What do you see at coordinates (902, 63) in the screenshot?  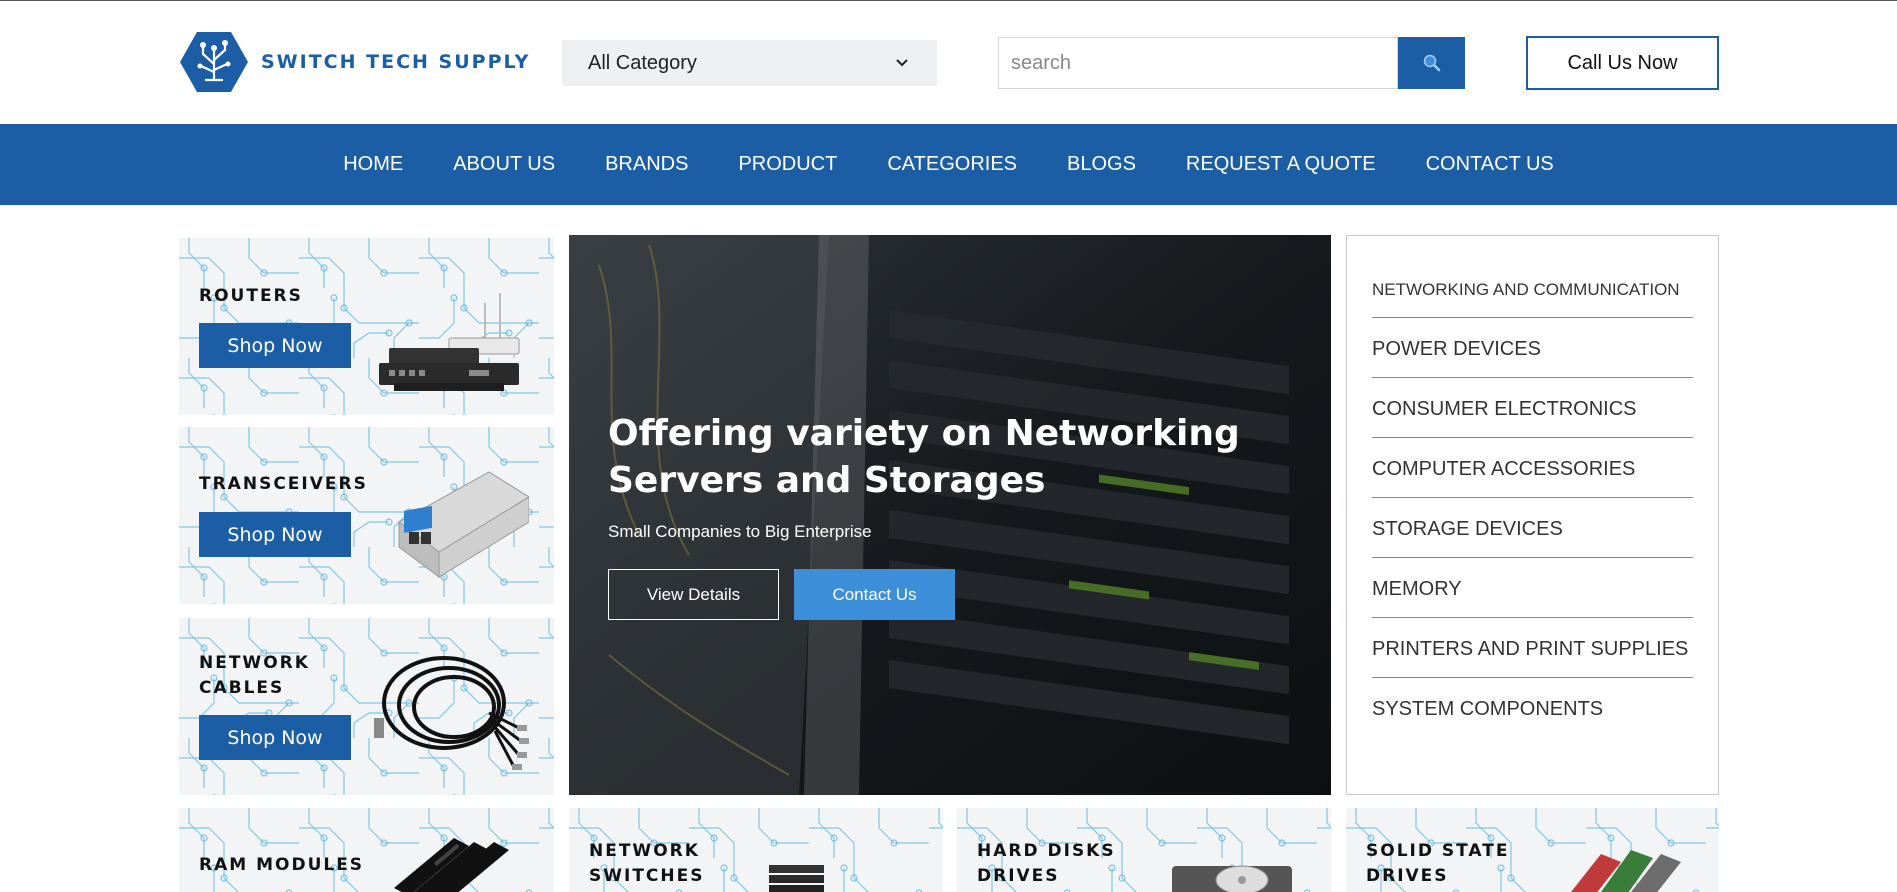 I see `chevron-down-icon` at bounding box center [902, 63].